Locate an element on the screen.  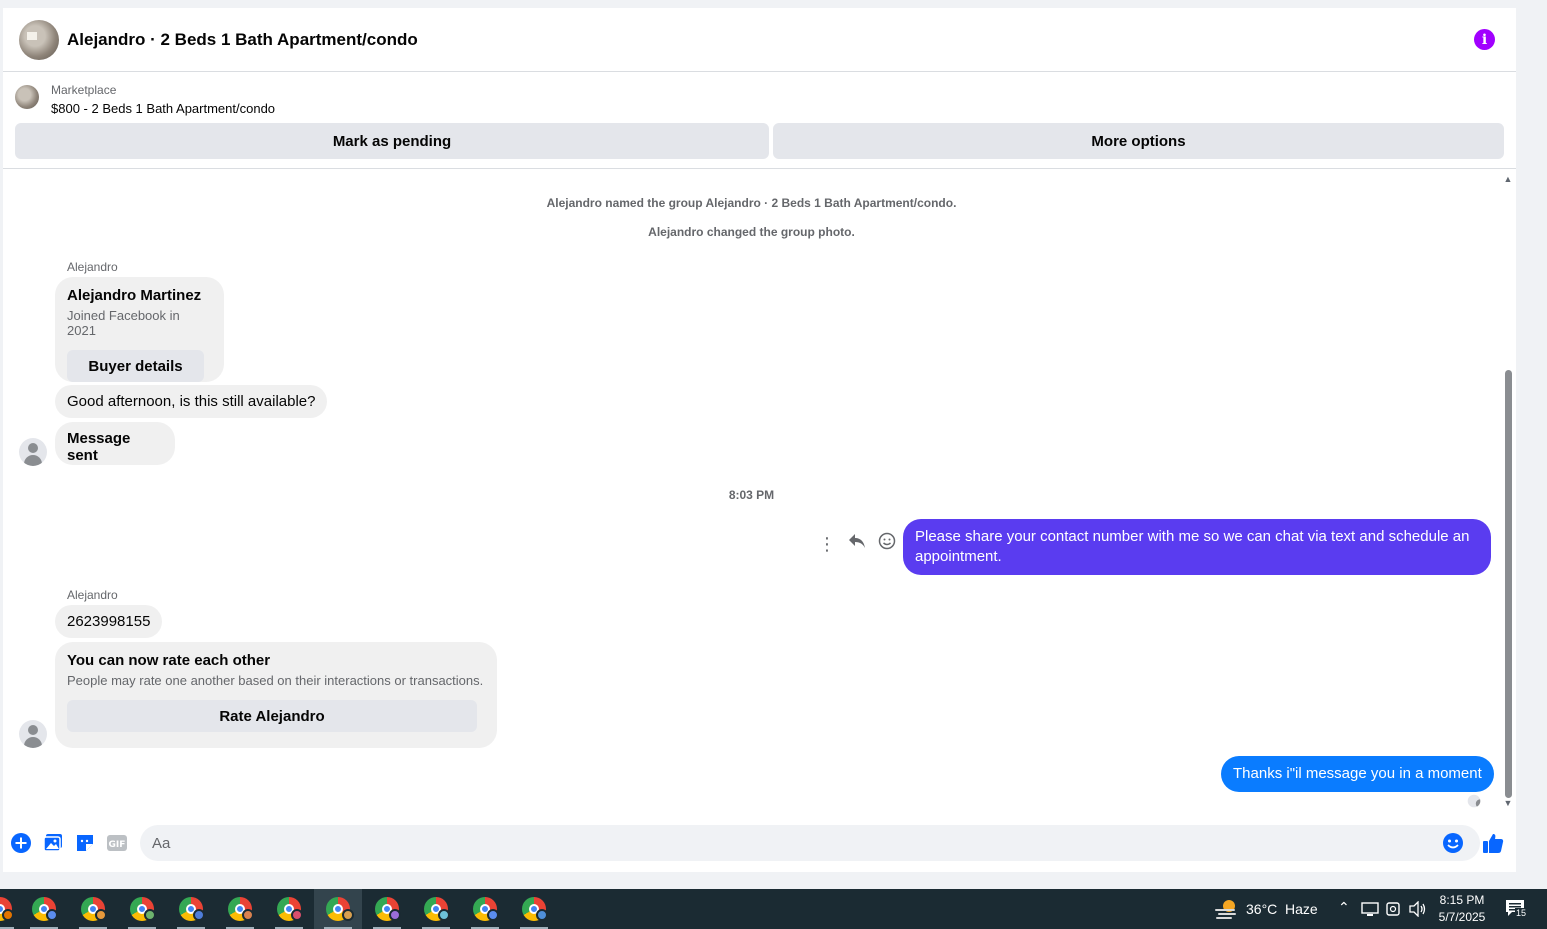
outgoing-message: Thanks i"il message you in a moment is located at coordinates (1357, 774).